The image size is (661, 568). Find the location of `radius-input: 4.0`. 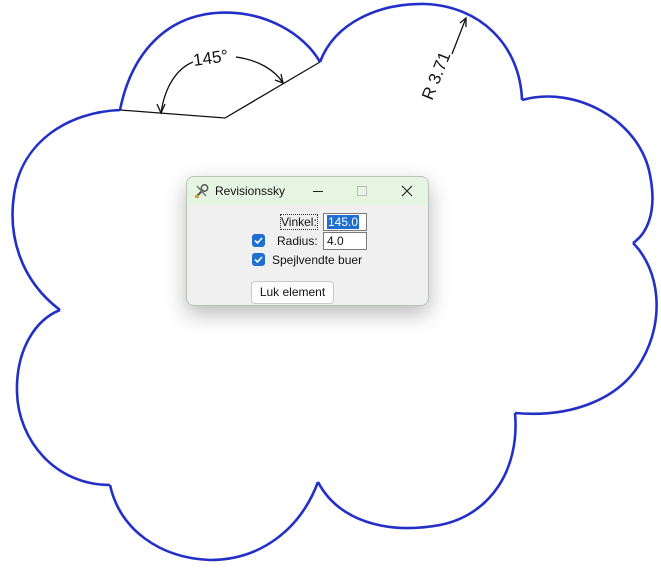

radius-input: 4.0 is located at coordinates (345, 241).